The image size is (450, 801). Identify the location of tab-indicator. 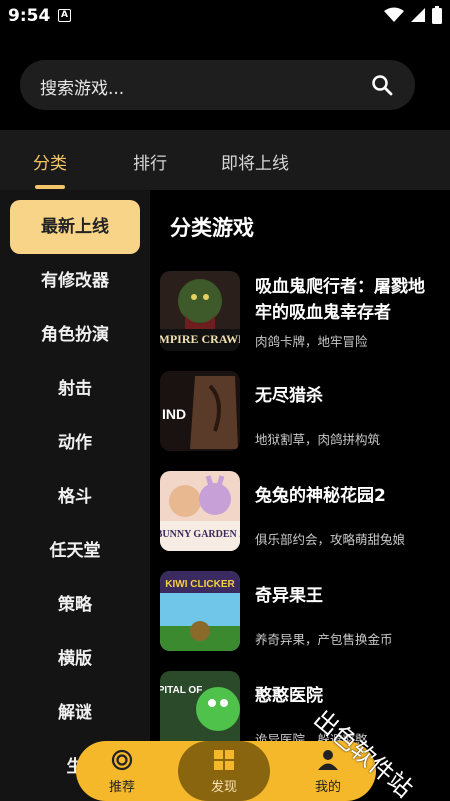
(50, 187).